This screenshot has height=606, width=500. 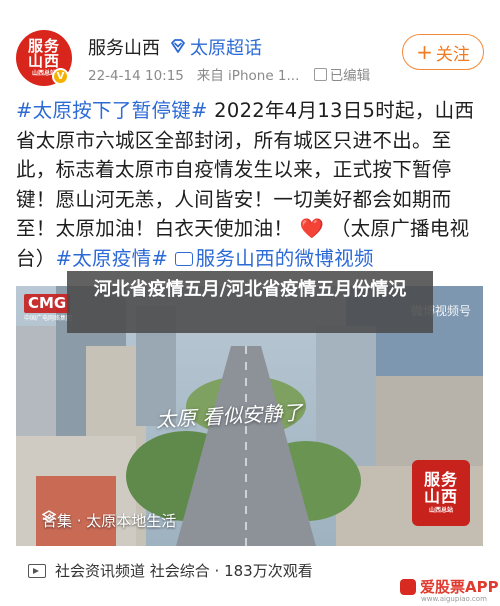 I want to click on hashtag-link-2: #太原疫情#, so click(x=112, y=258).